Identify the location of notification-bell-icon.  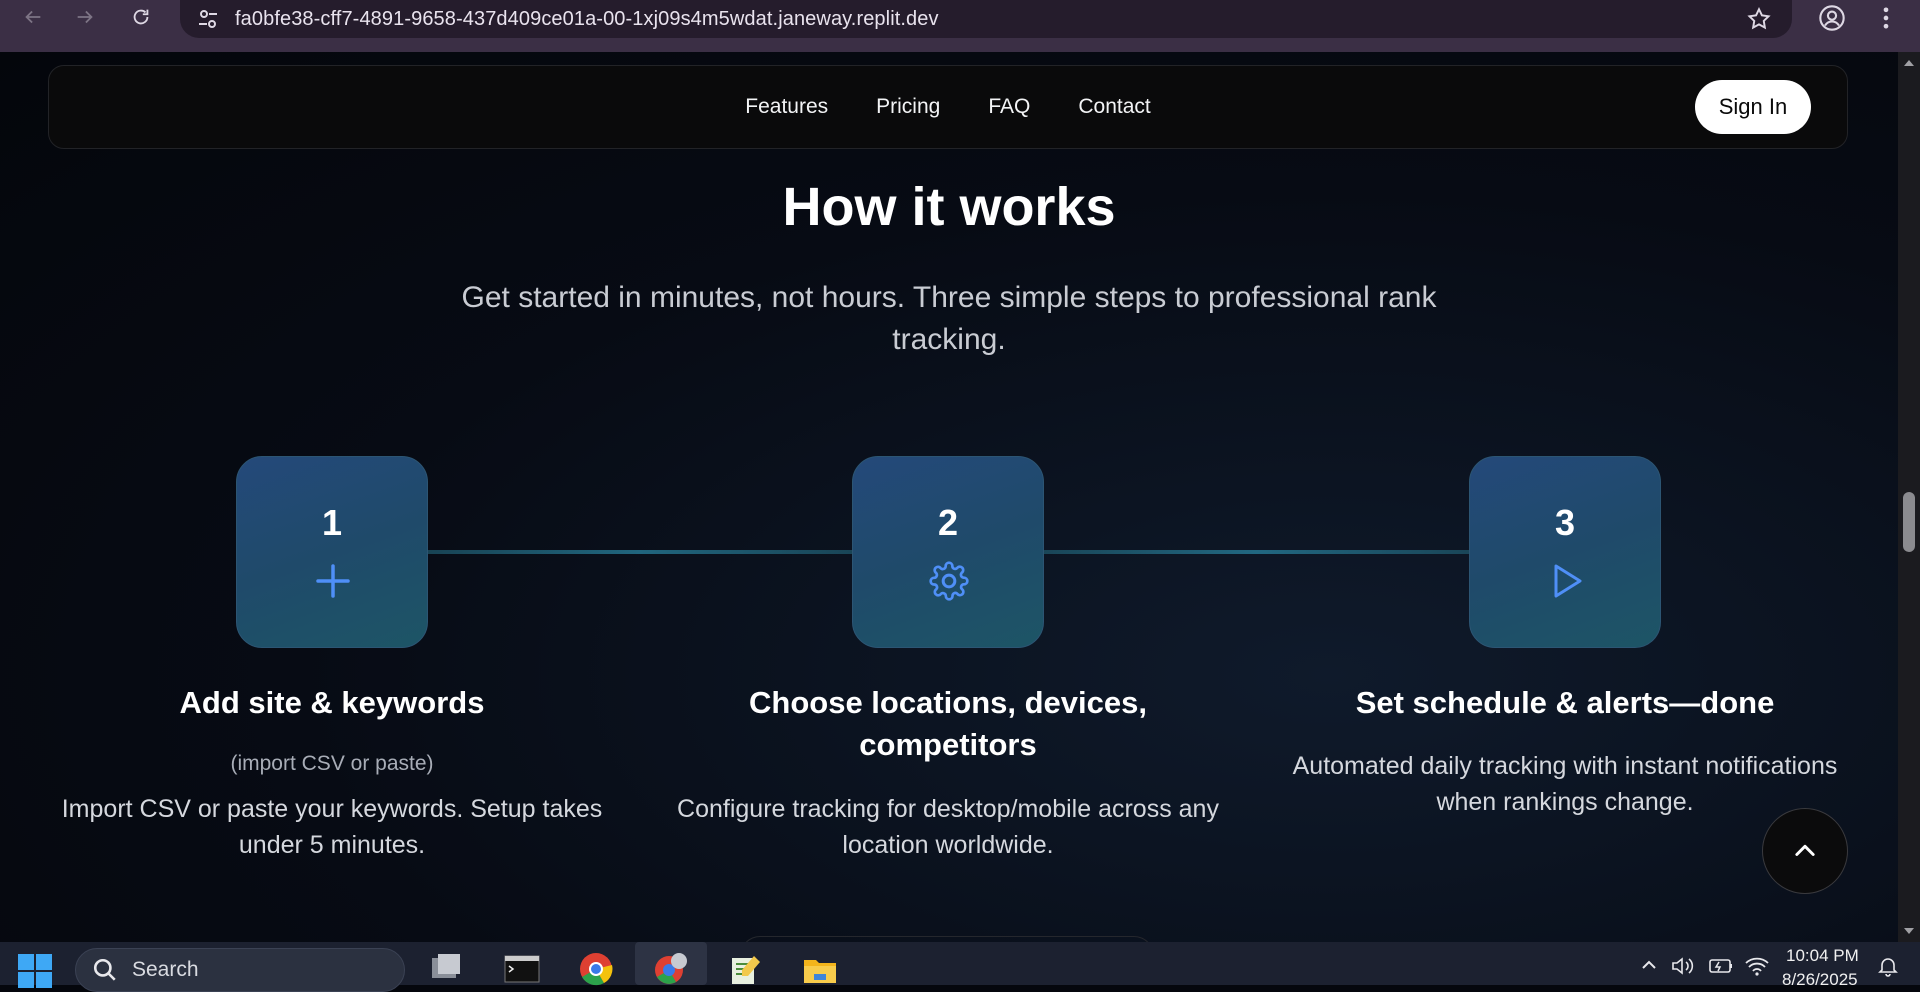
(1888, 966).